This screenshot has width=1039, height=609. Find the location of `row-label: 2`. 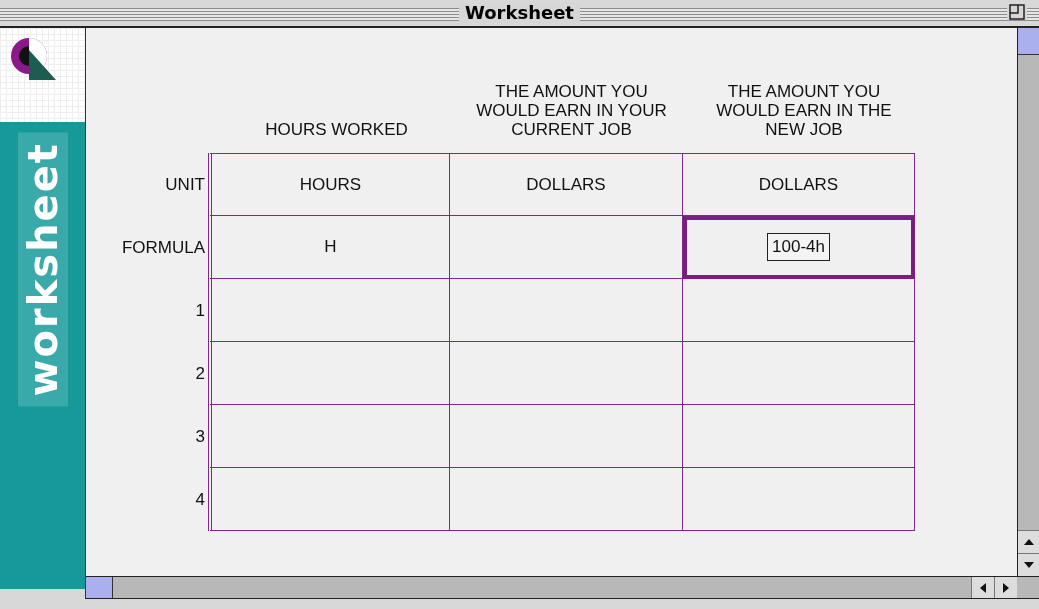

row-label: 2 is located at coordinates (200, 373).